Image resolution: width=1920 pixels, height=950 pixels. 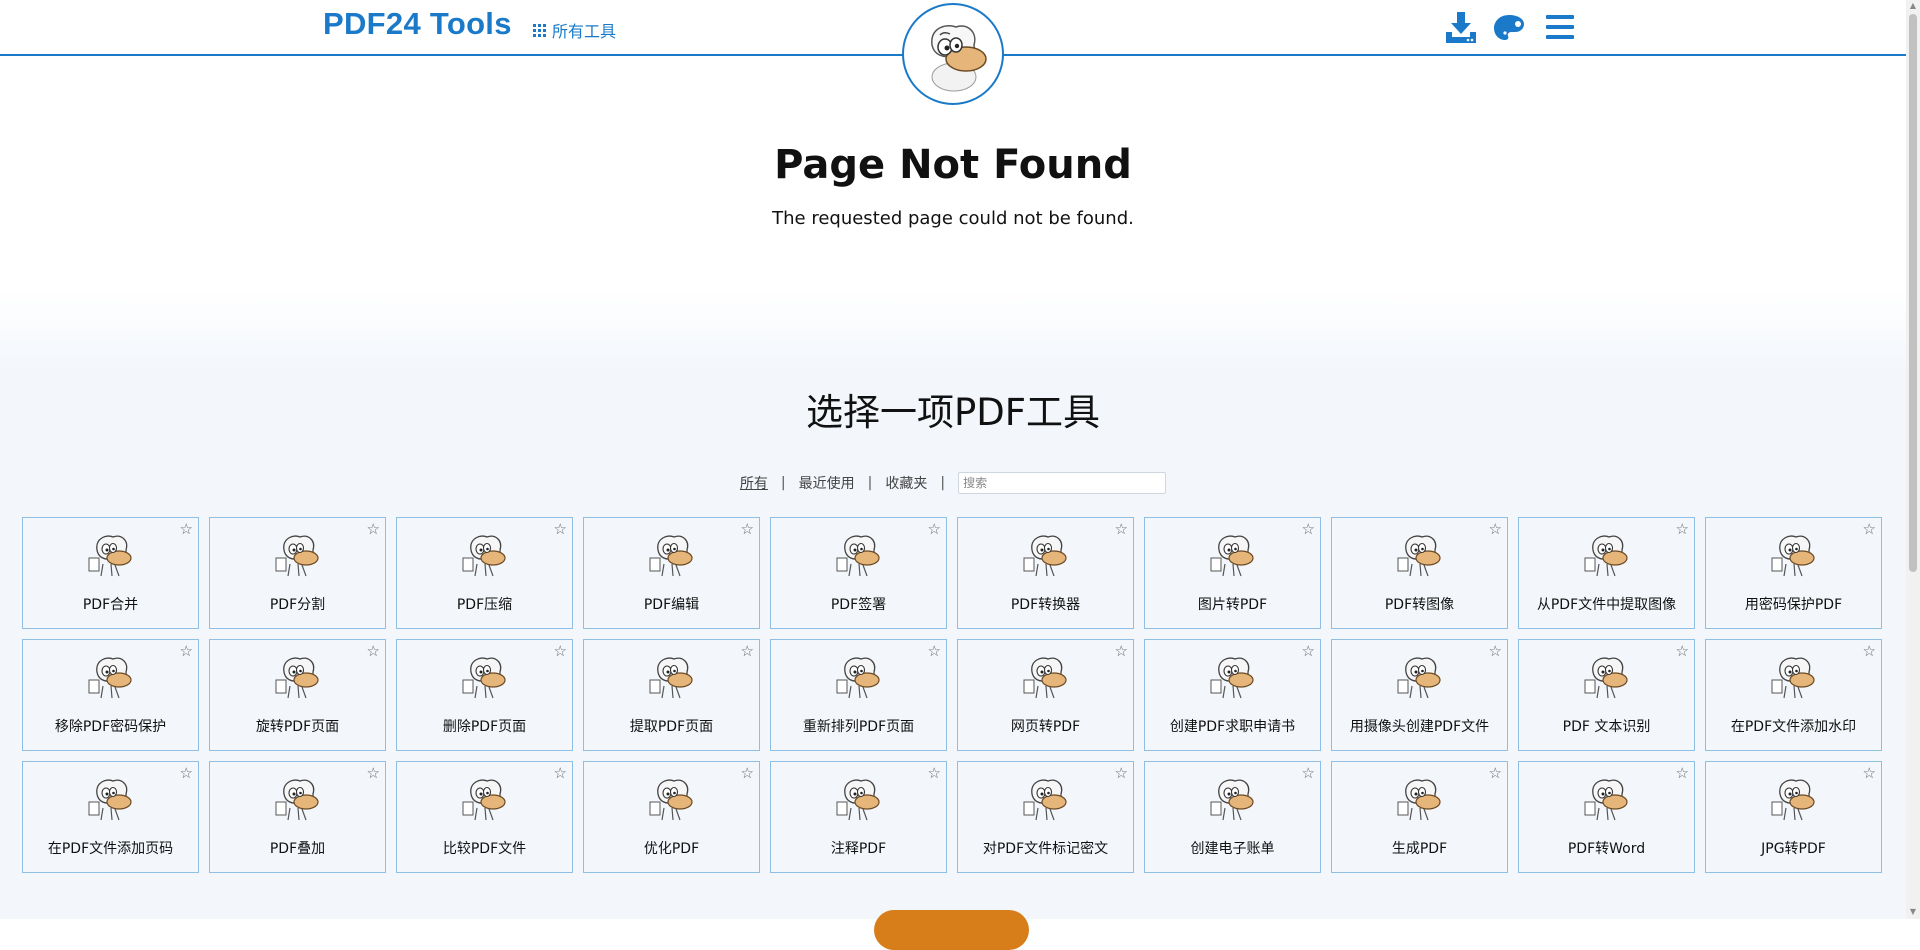 I want to click on reorder-pages-icon, so click(x=859, y=675).